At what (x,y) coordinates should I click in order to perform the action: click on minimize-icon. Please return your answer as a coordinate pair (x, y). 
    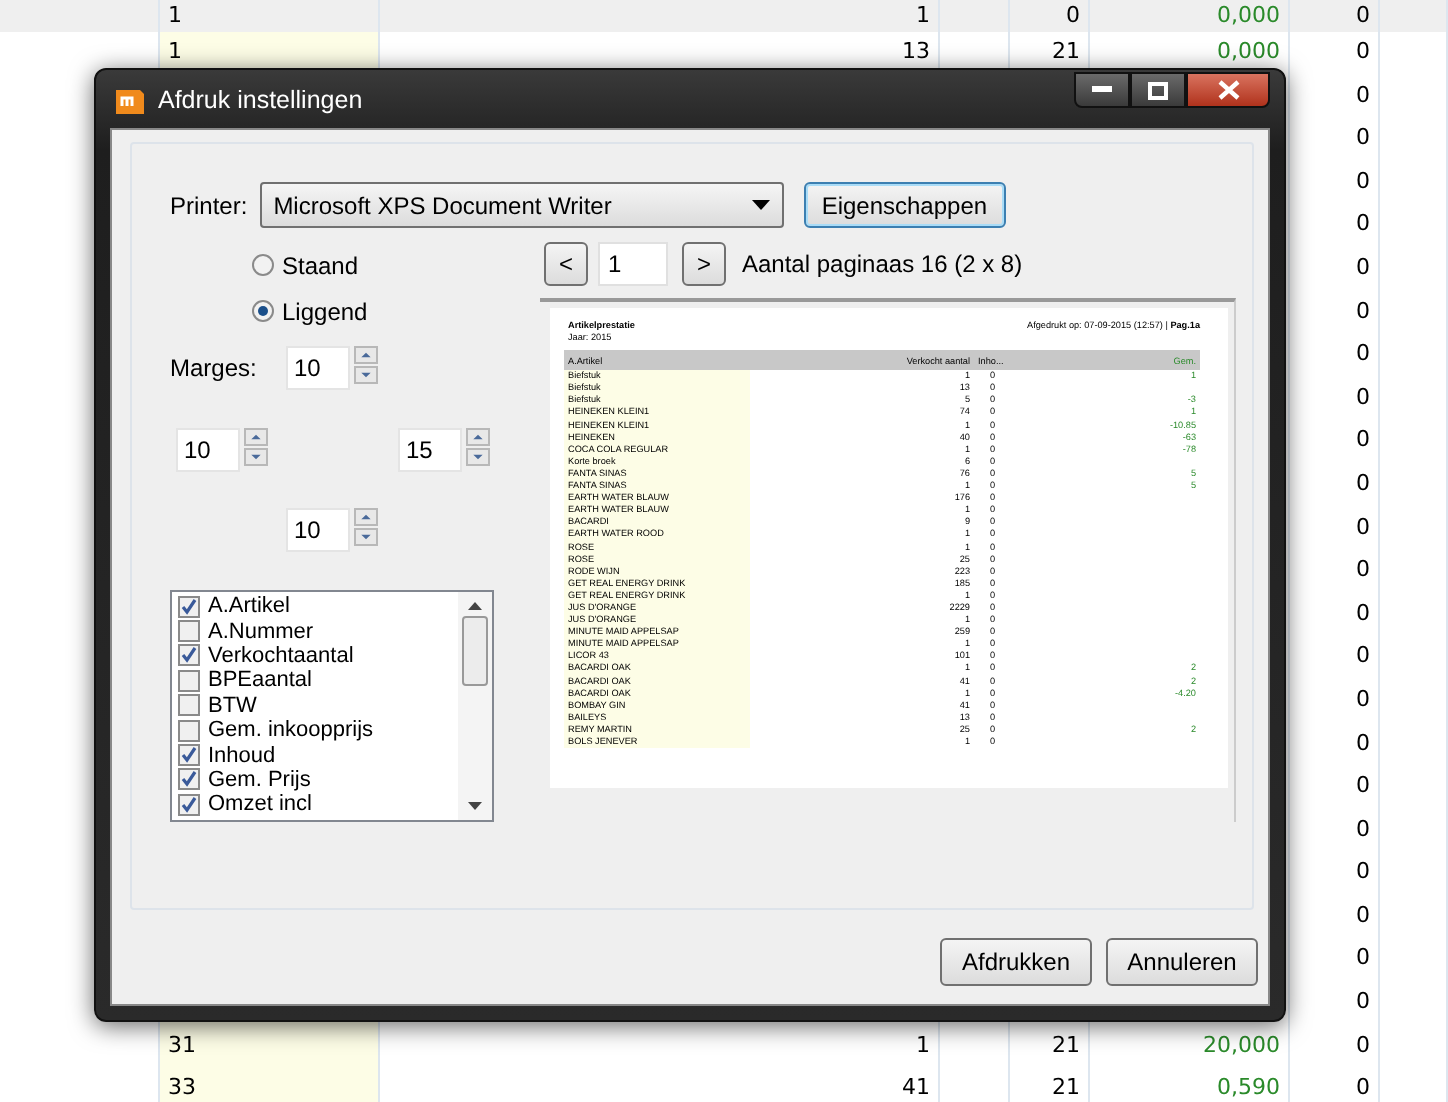
    Looking at the image, I should click on (1102, 90).